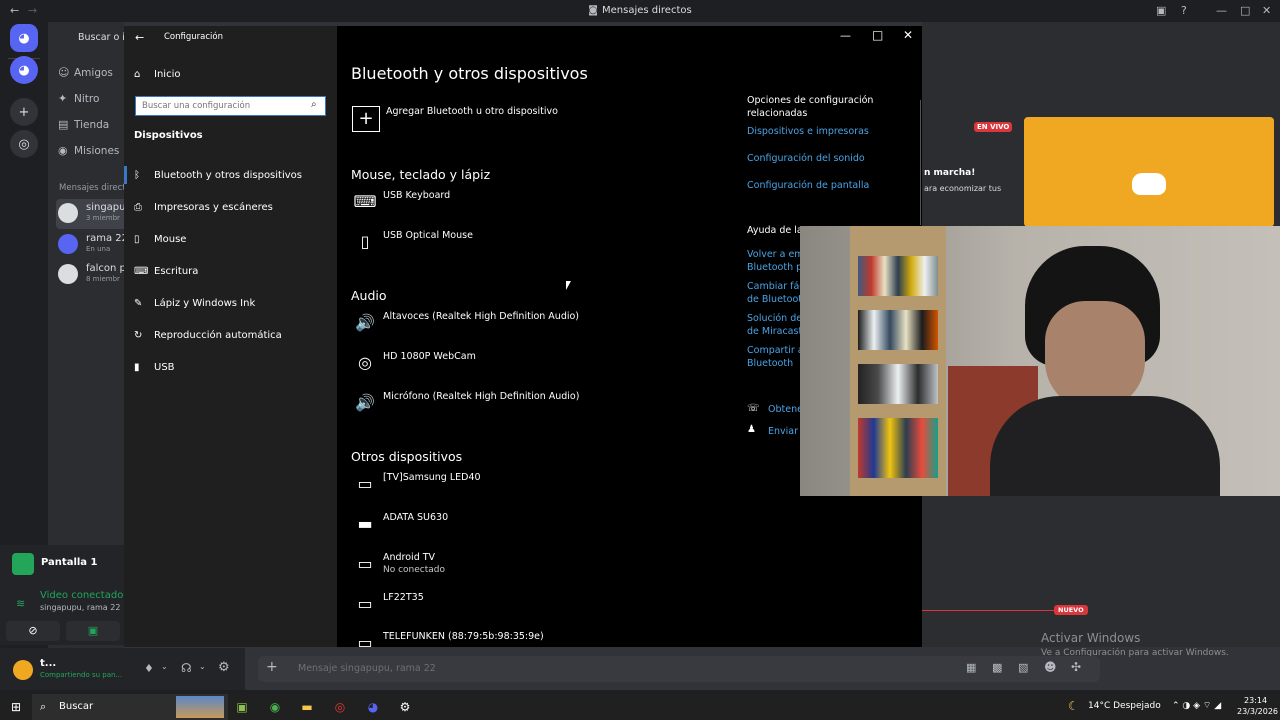 This screenshot has width=1280, height=720. Describe the element at coordinates (33, 631) in the screenshot. I see `camera-off-button: ⊘` at that location.